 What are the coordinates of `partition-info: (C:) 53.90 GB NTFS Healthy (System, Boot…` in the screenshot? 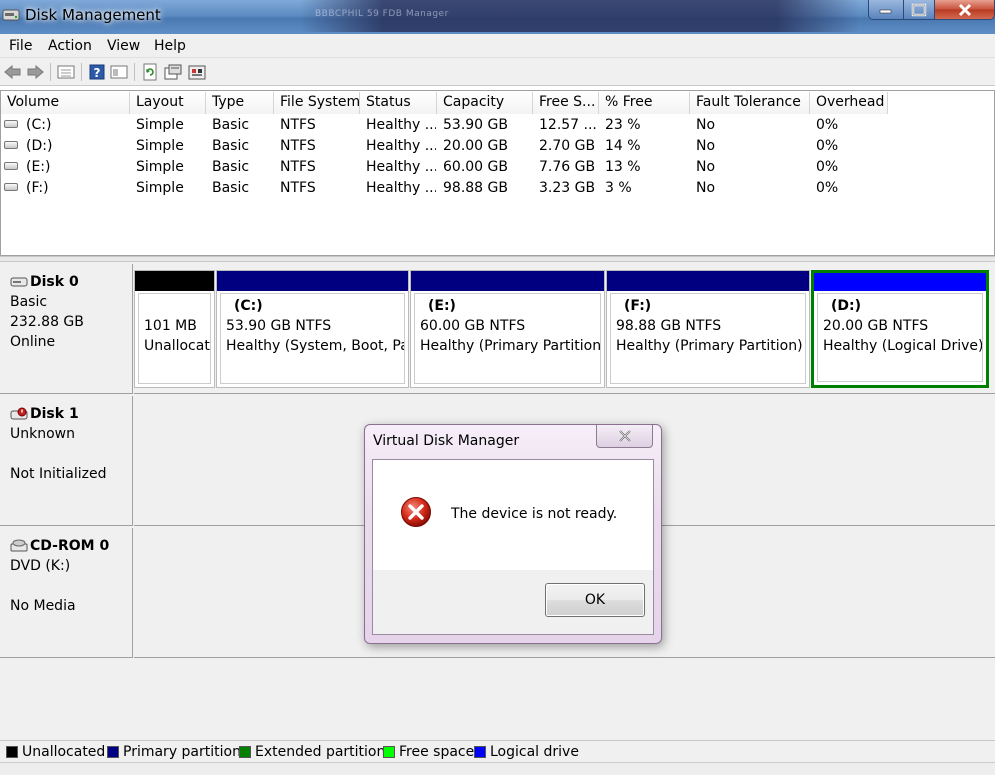 It's located at (312, 338).